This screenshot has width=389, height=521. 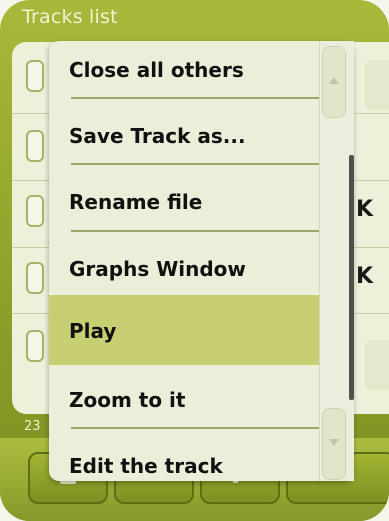 What do you see at coordinates (157, 269) in the screenshot?
I see `menu-item-label: Graphs Window` at bounding box center [157, 269].